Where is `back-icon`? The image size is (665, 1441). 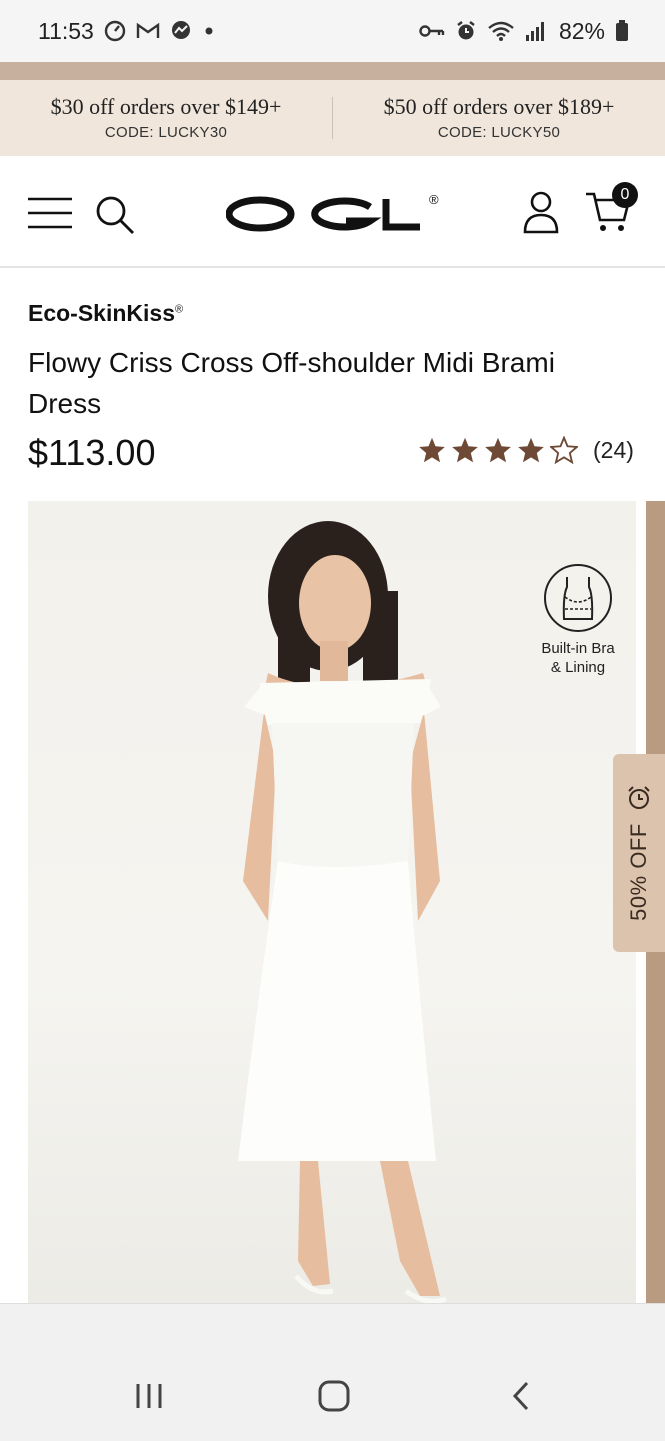 back-icon is located at coordinates (520, 1396).